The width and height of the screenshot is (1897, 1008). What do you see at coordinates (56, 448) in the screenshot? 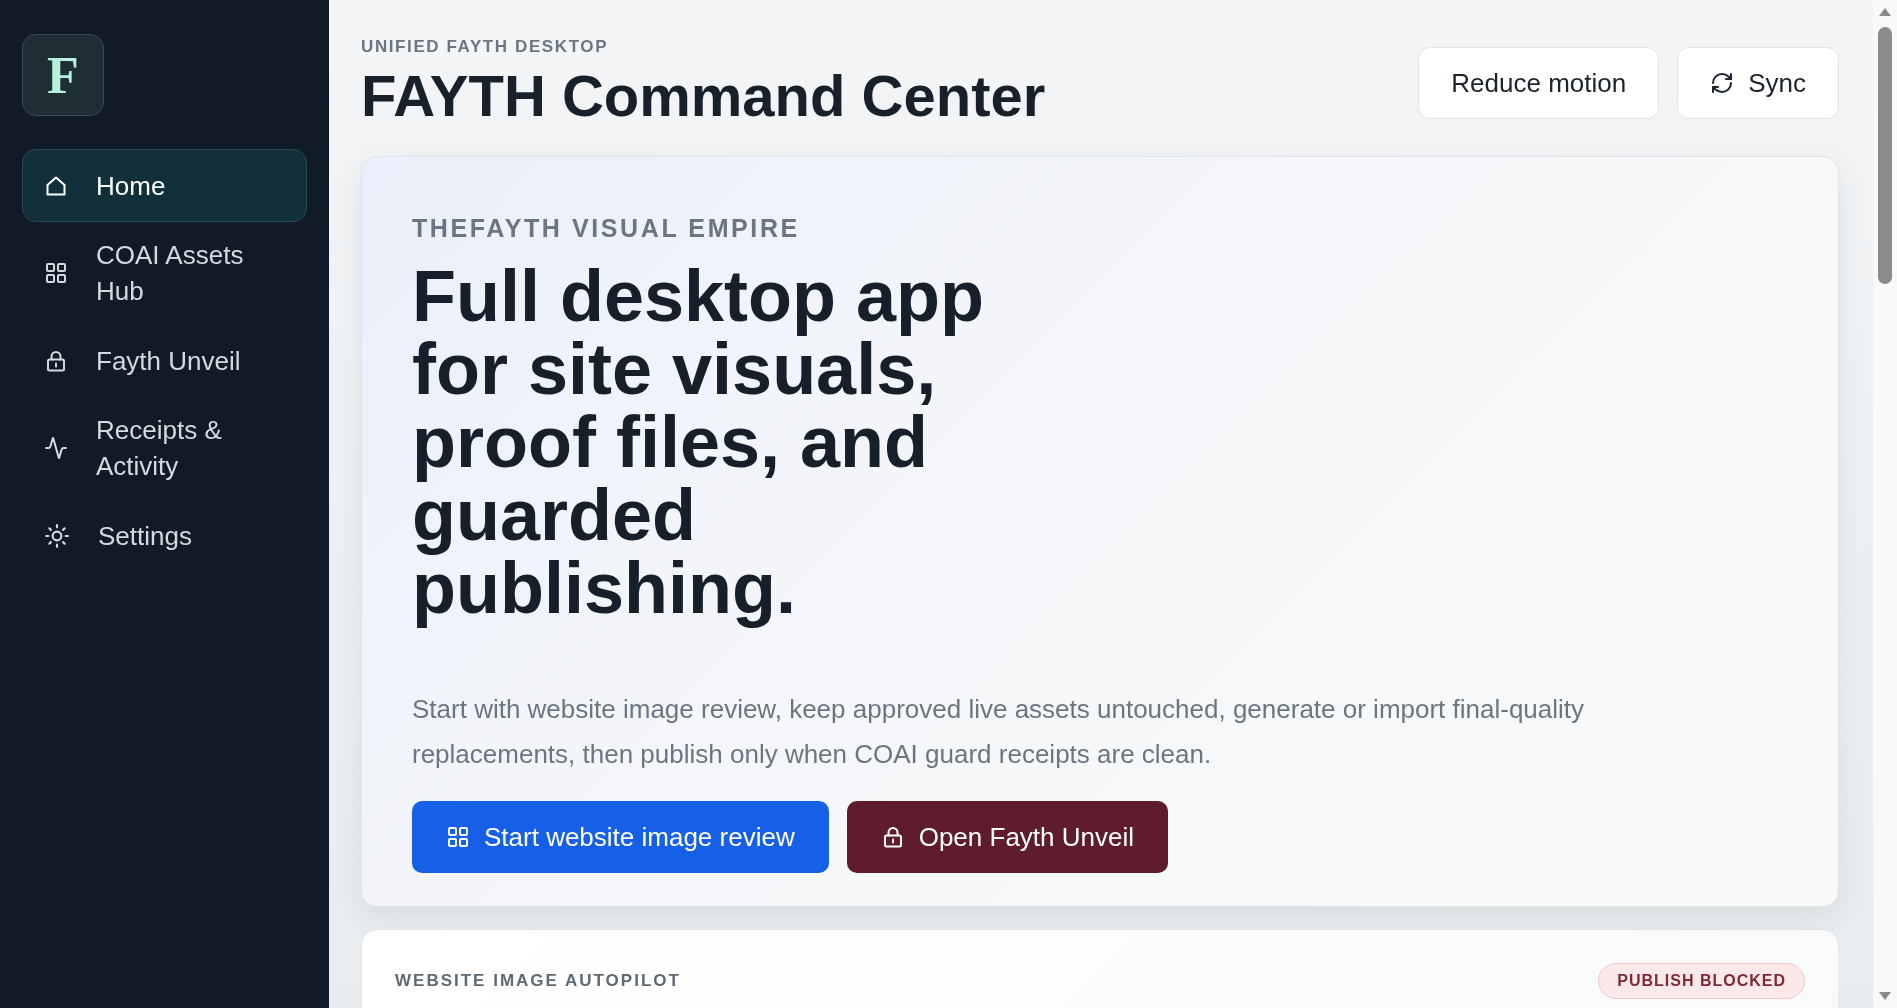
I see `activity-icon` at bounding box center [56, 448].